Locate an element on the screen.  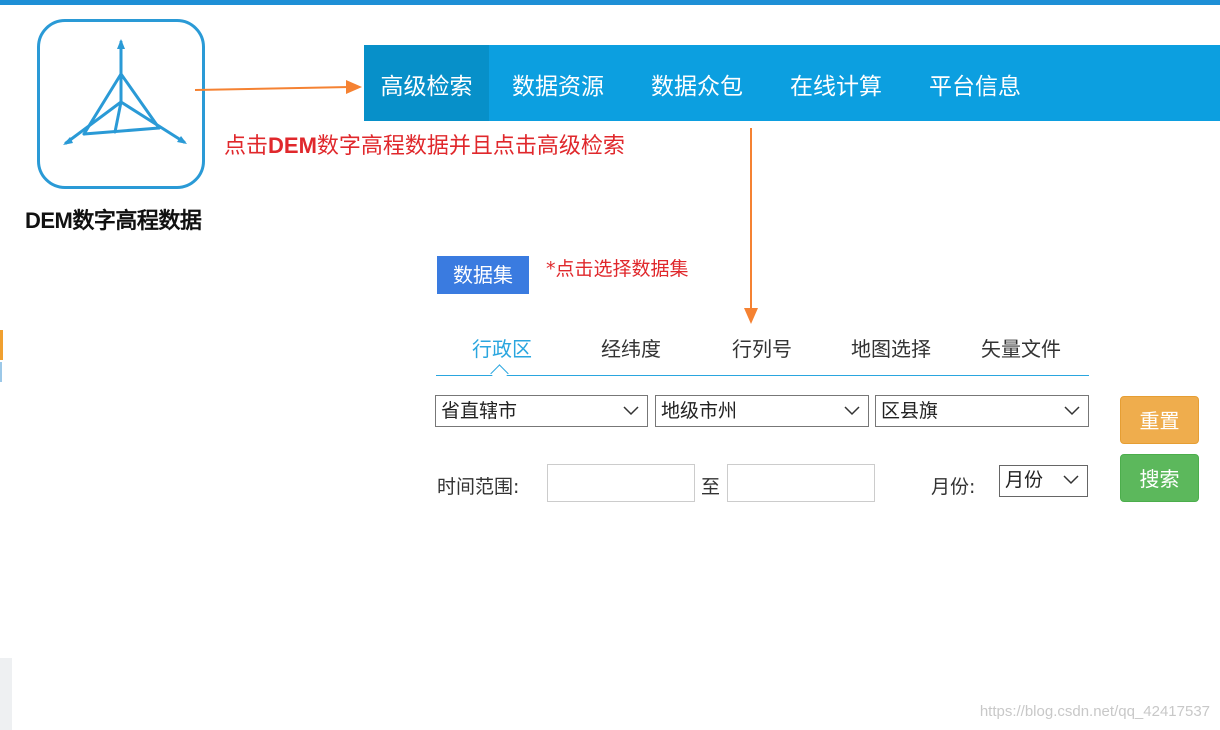
time-range-separator: 至 is located at coordinates (711, 487).